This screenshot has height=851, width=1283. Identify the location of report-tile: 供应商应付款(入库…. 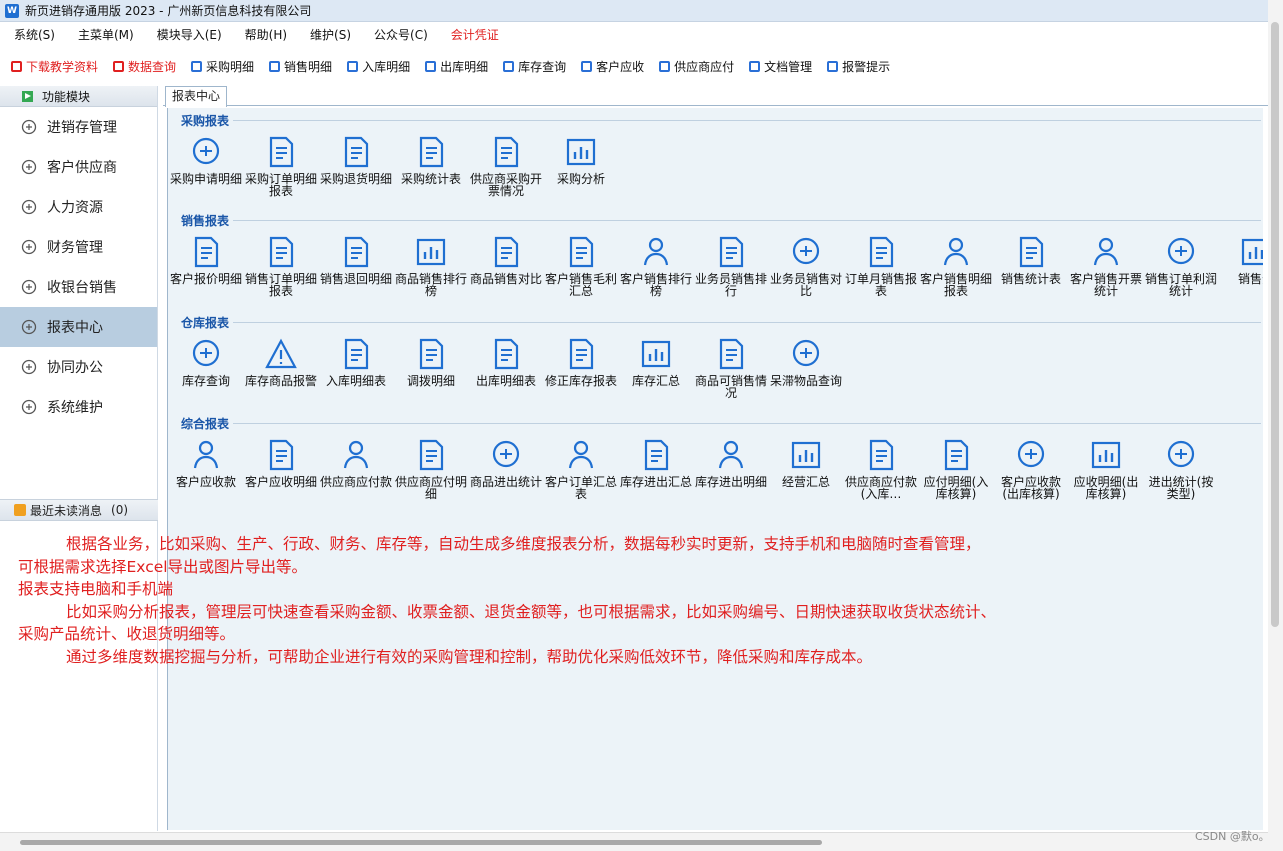
(881, 469).